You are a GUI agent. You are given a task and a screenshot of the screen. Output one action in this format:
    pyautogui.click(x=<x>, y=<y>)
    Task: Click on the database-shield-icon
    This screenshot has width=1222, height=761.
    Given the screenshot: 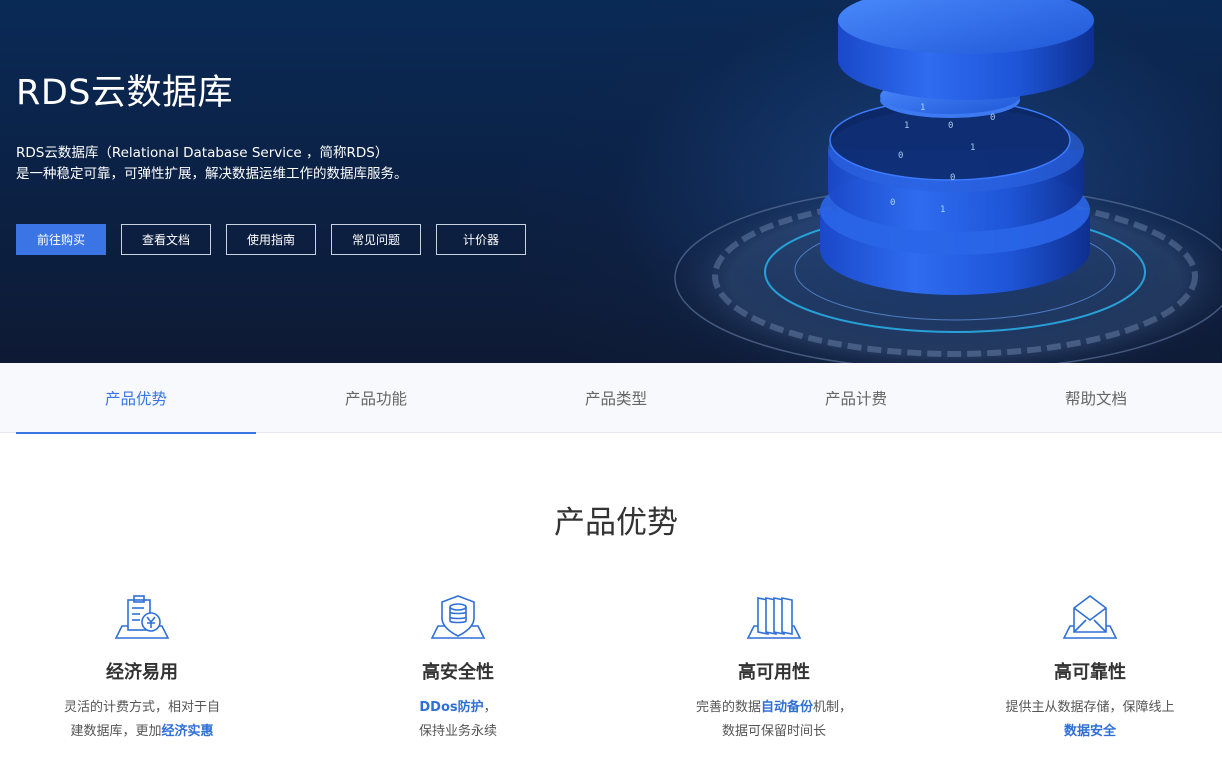 What is the action you would take?
    pyautogui.click(x=458, y=617)
    